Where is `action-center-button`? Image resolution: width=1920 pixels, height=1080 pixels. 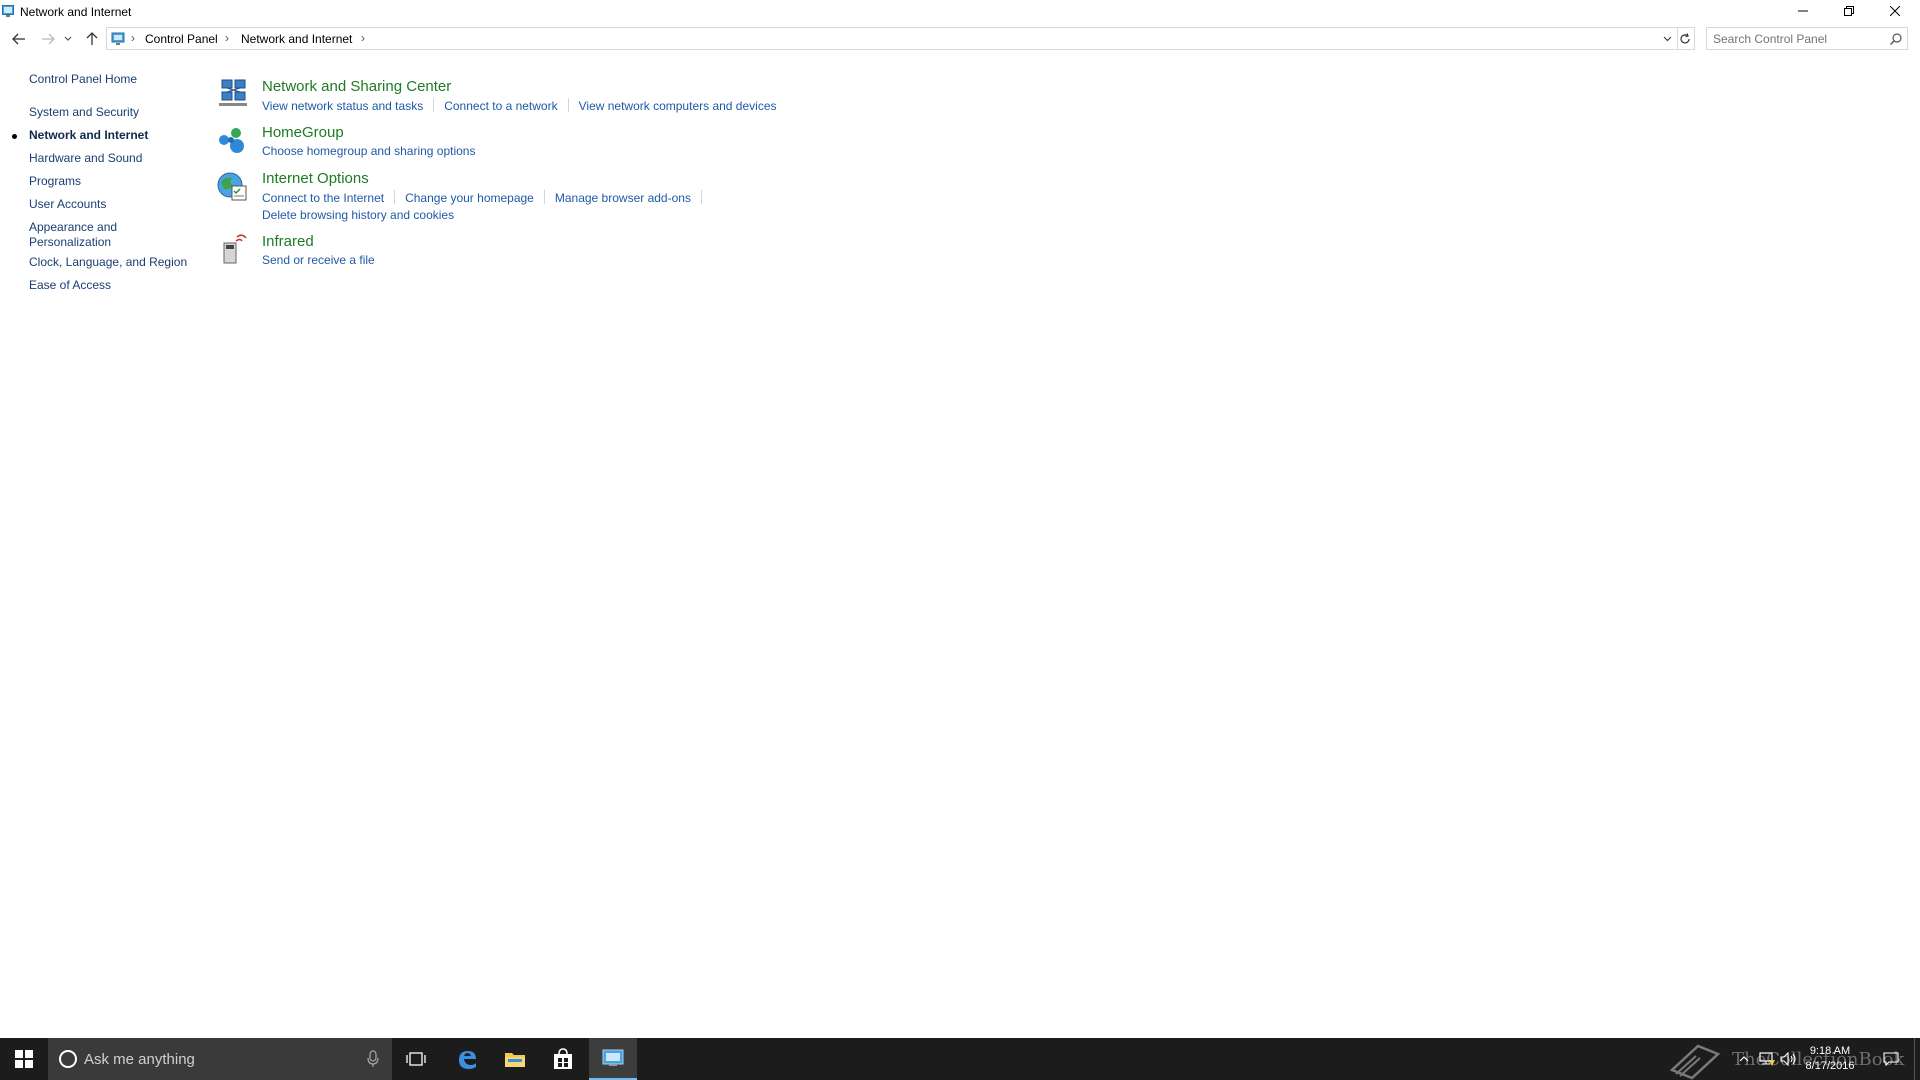
action-center-button is located at coordinates (1891, 1059).